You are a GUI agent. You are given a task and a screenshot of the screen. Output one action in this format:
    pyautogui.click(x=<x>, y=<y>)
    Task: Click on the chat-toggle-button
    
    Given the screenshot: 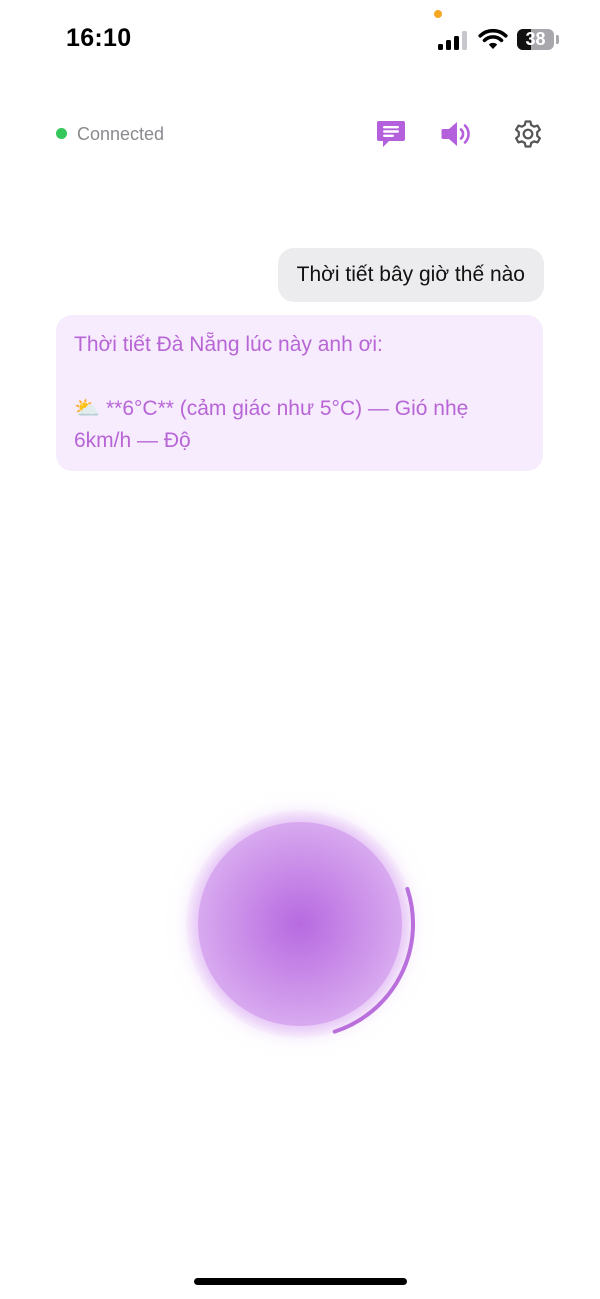 What is the action you would take?
    pyautogui.click(x=391, y=134)
    